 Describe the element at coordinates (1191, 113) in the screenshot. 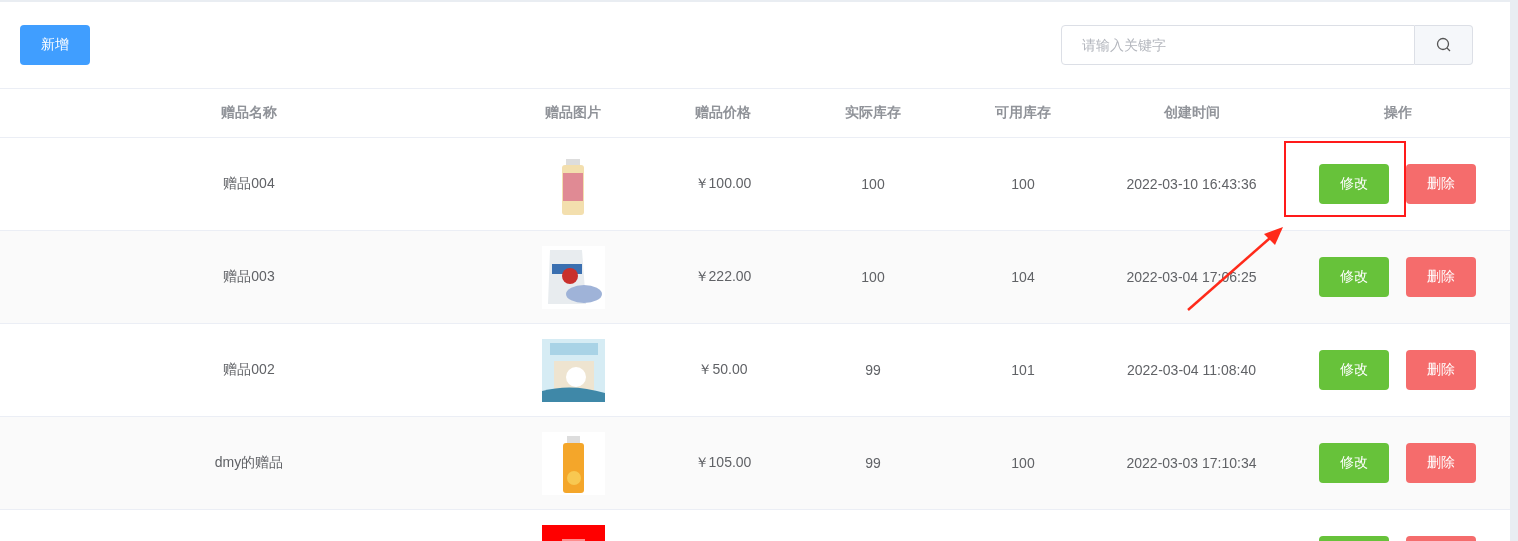

I see `column-header: 创建时间` at that location.